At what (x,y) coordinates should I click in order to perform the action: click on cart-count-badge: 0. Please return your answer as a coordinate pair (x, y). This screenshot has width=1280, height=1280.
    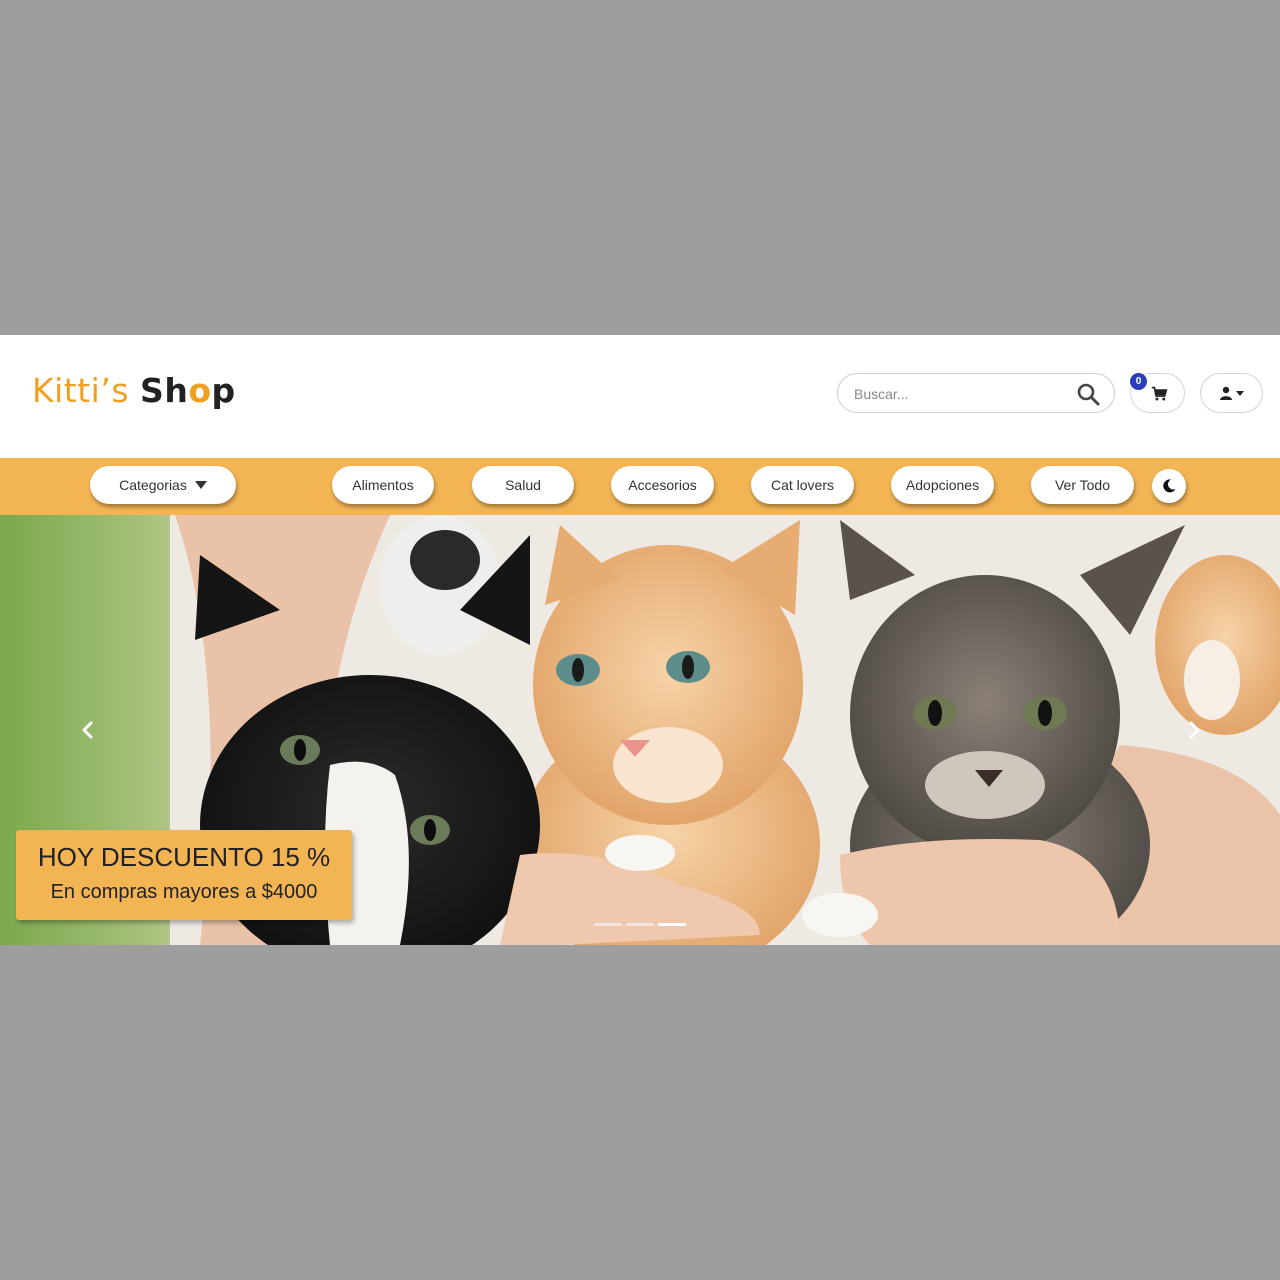
    Looking at the image, I should click on (1138, 381).